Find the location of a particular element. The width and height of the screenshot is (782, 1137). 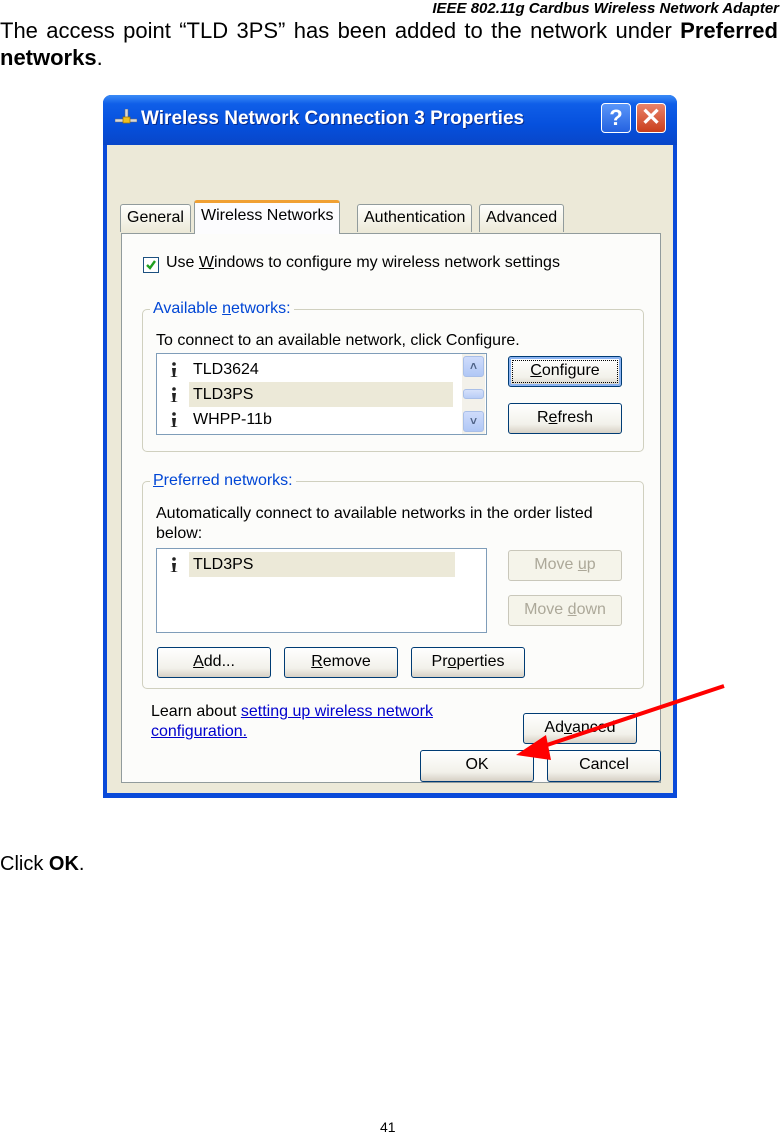

instruction-text: Click OK. is located at coordinates (42, 864).